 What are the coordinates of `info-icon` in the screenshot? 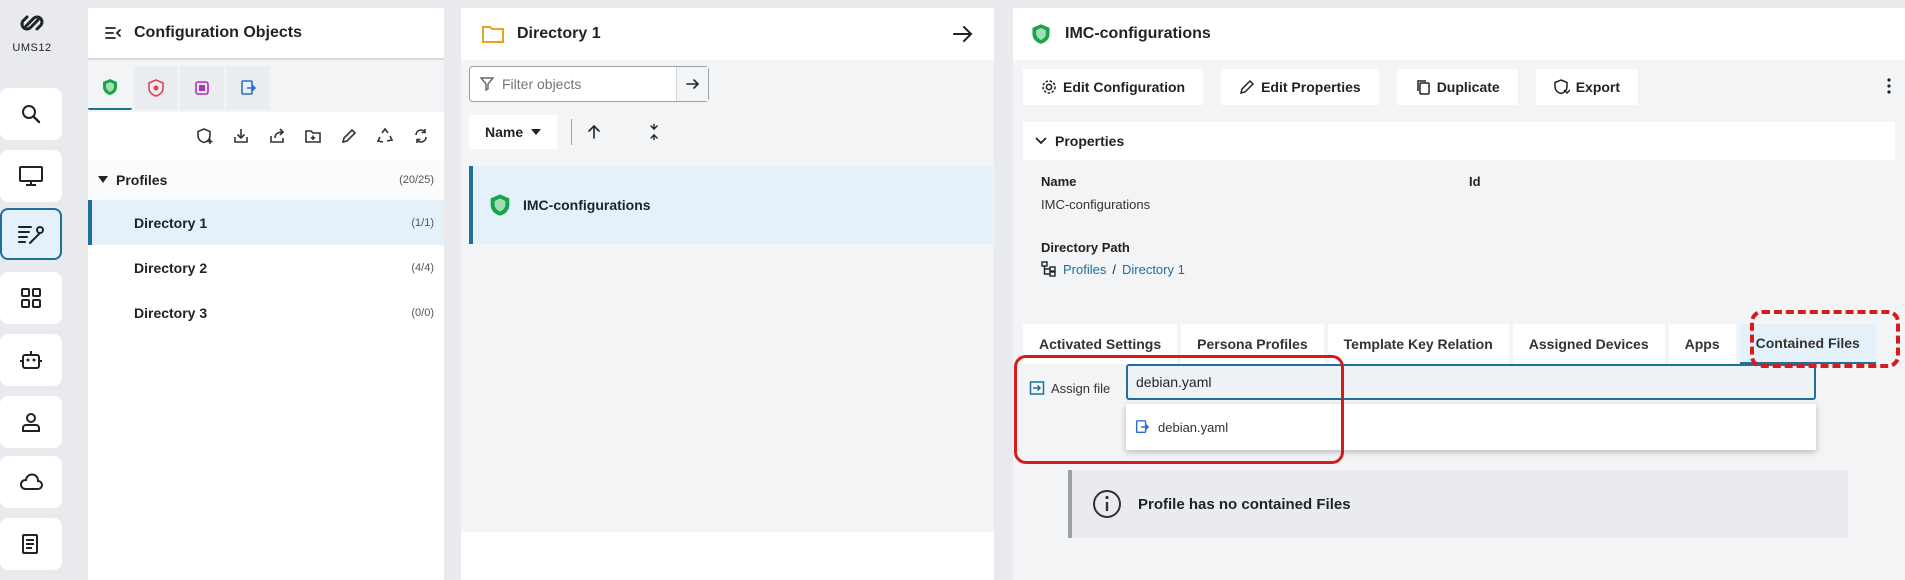 It's located at (1107, 504).